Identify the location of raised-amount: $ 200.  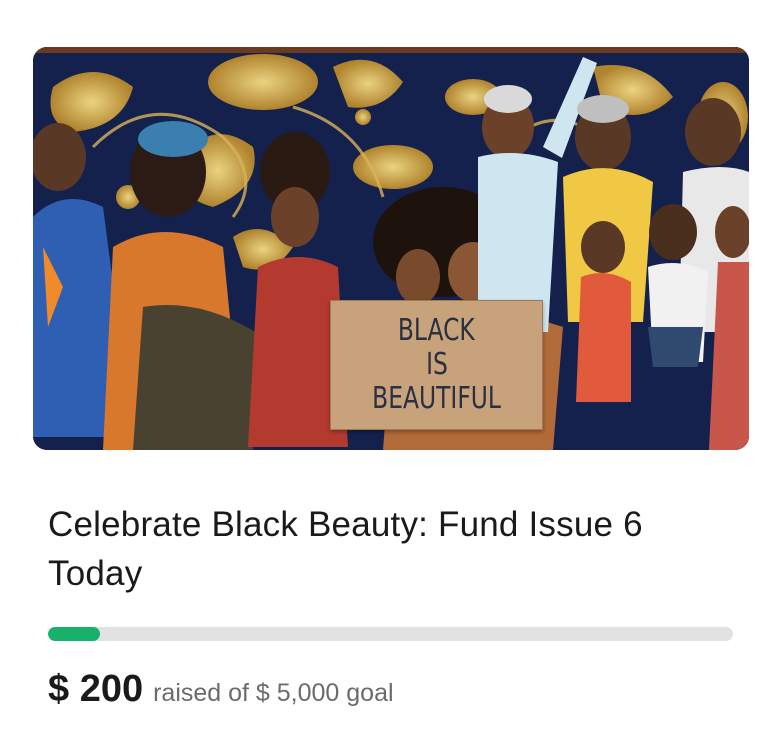
(96, 689).